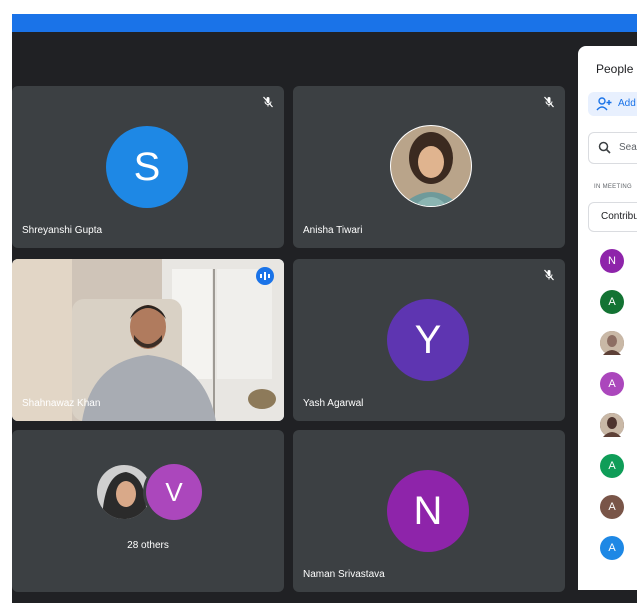 The image size is (637, 603). What do you see at coordinates (148, 545) in the screenshot?
I see `others-count: 28 others` at bounding box center [148, 545].